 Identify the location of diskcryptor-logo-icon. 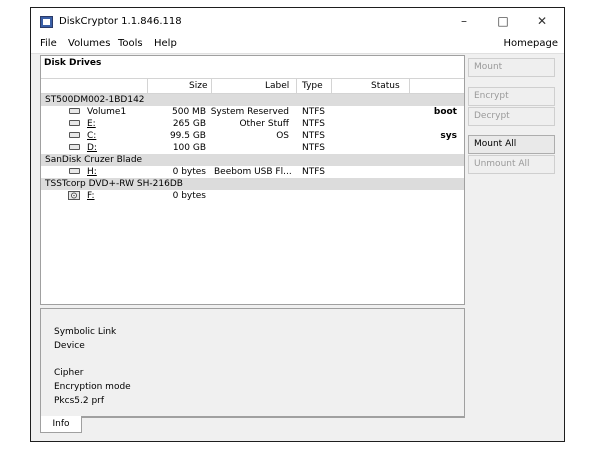
(46, 22).